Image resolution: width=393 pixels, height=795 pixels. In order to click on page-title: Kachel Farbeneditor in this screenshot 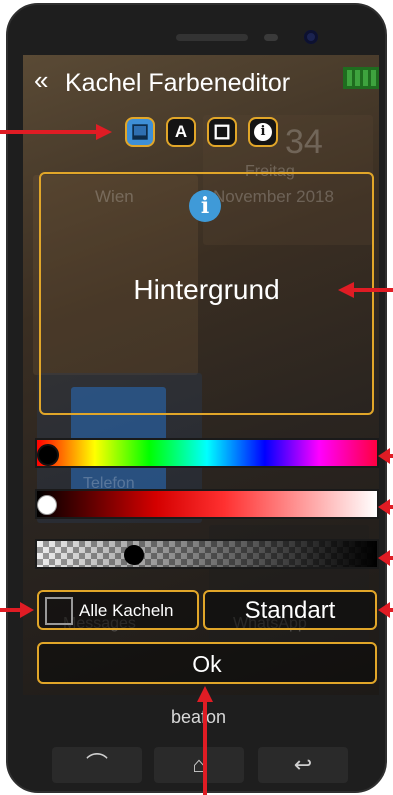, I will do `click(178, 83)`.